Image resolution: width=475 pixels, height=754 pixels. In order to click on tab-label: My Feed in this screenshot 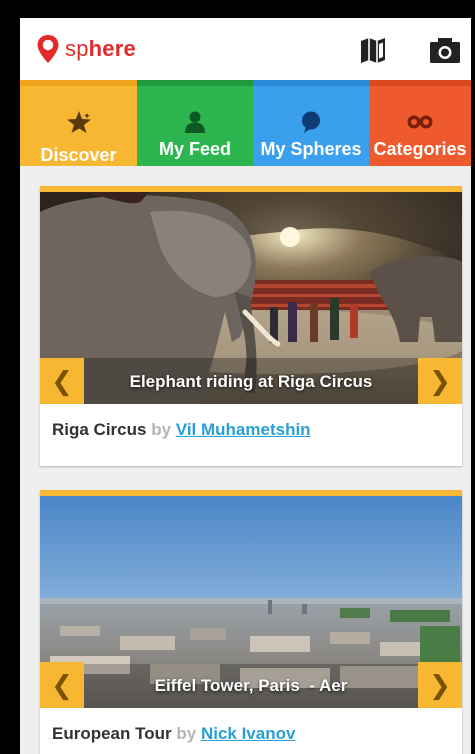, I will do `click(195, 149)`.